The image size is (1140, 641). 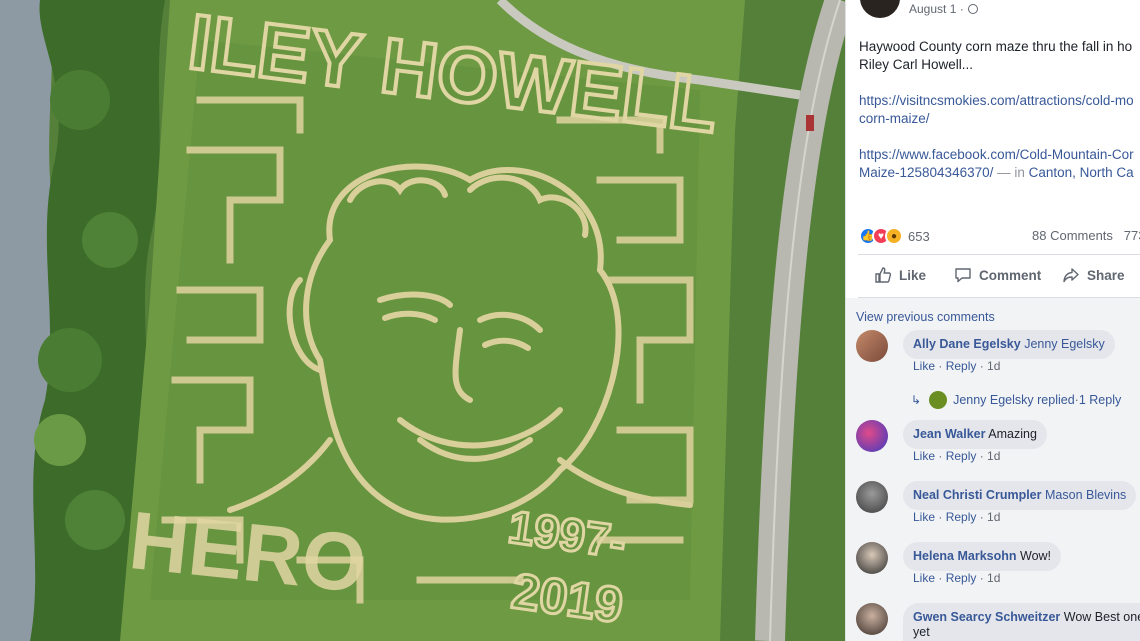 I want to click on view-previous-comments-link: View previous comments, so click(x=925, y=317).